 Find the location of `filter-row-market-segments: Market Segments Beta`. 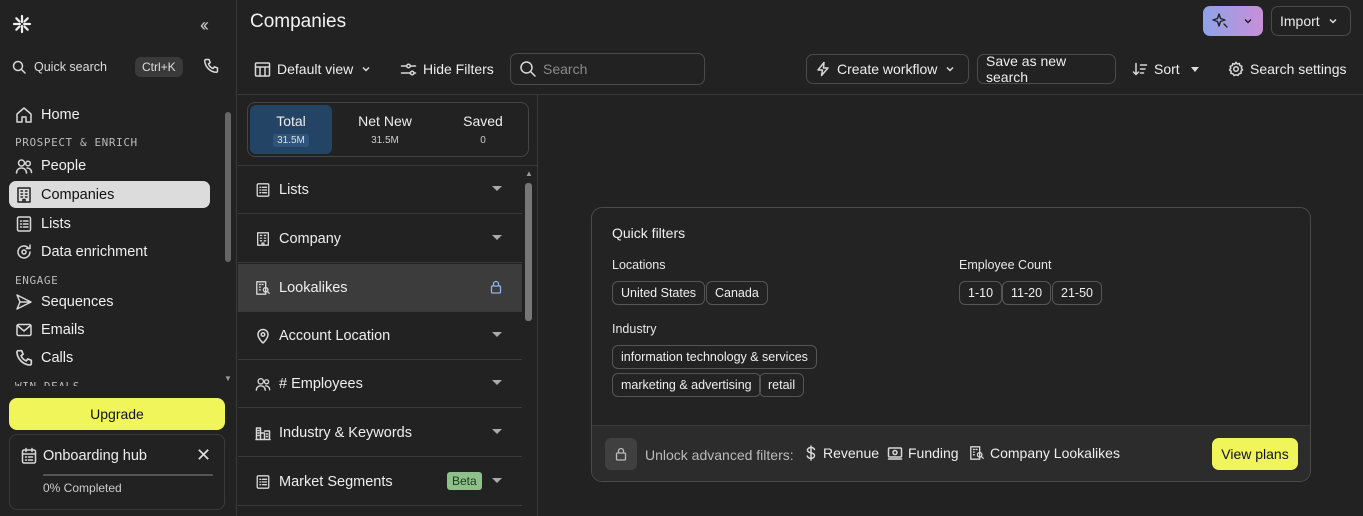

filter-row-market-segments: Market Segments Beta is located at coordinates (380, 482).